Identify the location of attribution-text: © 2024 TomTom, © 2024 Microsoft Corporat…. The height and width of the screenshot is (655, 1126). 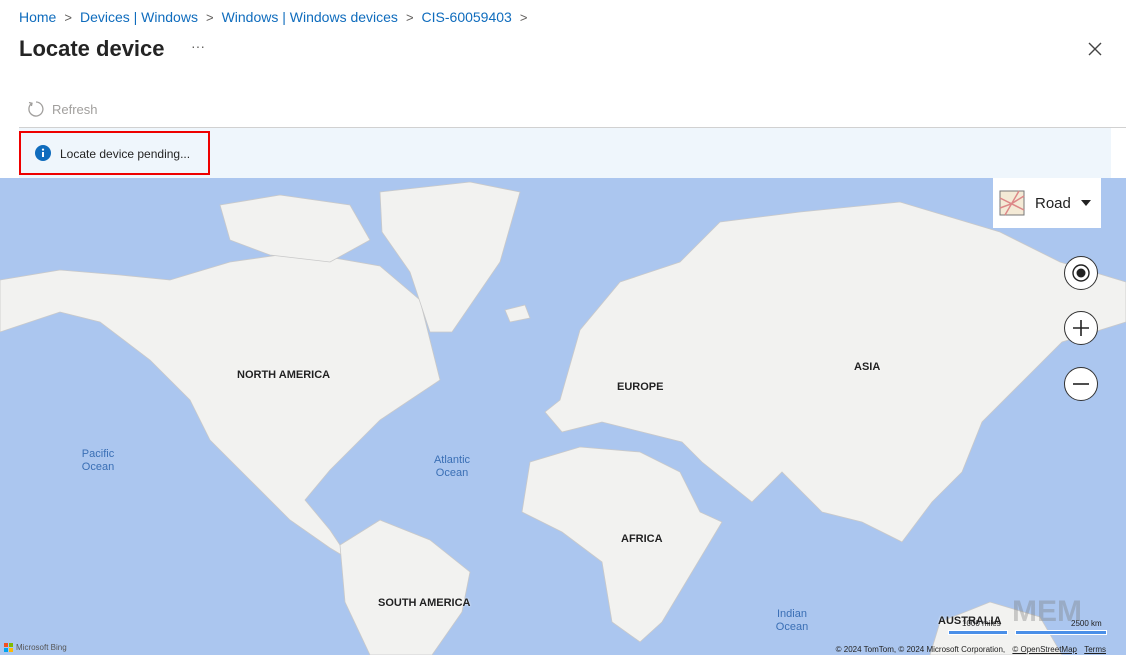
(920, 649).